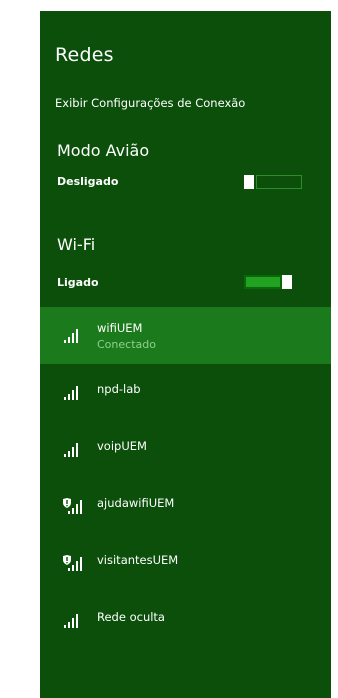  Describe the element at coordinates (185, 563) in the screenshot. I see `network-item-visitantesuem: visitantesUEM` at that location.